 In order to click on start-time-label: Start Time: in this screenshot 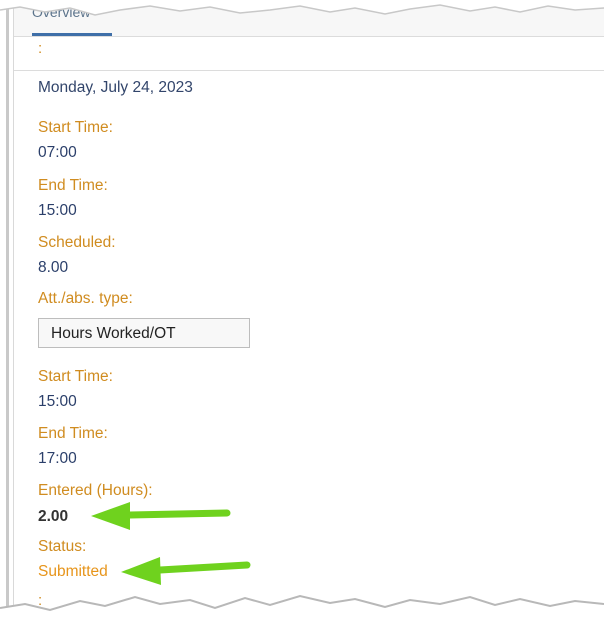, I will do `click(75, 127)`.